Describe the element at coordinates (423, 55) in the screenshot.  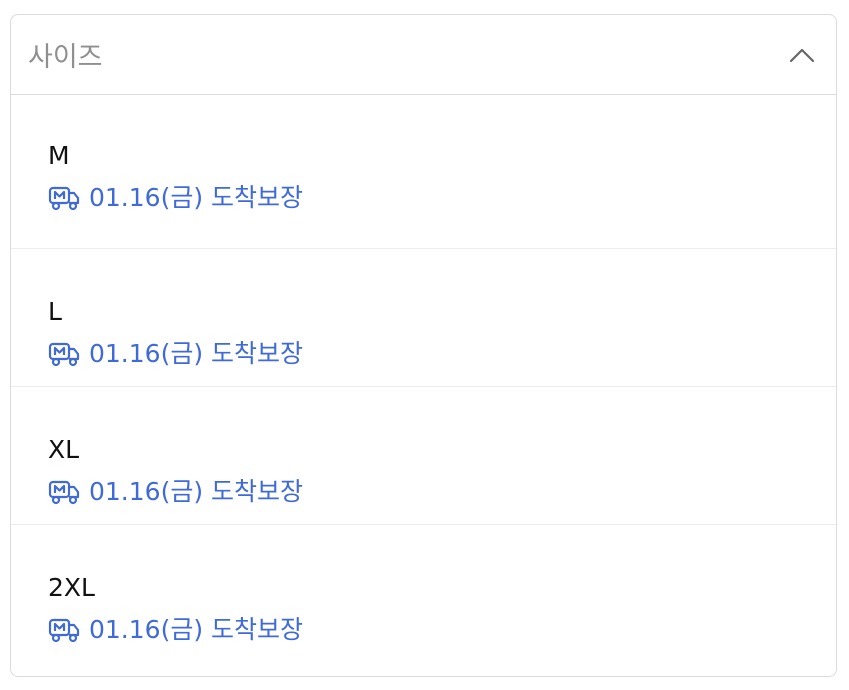
I see `size-dropdown-header: 사이즈` at that location.